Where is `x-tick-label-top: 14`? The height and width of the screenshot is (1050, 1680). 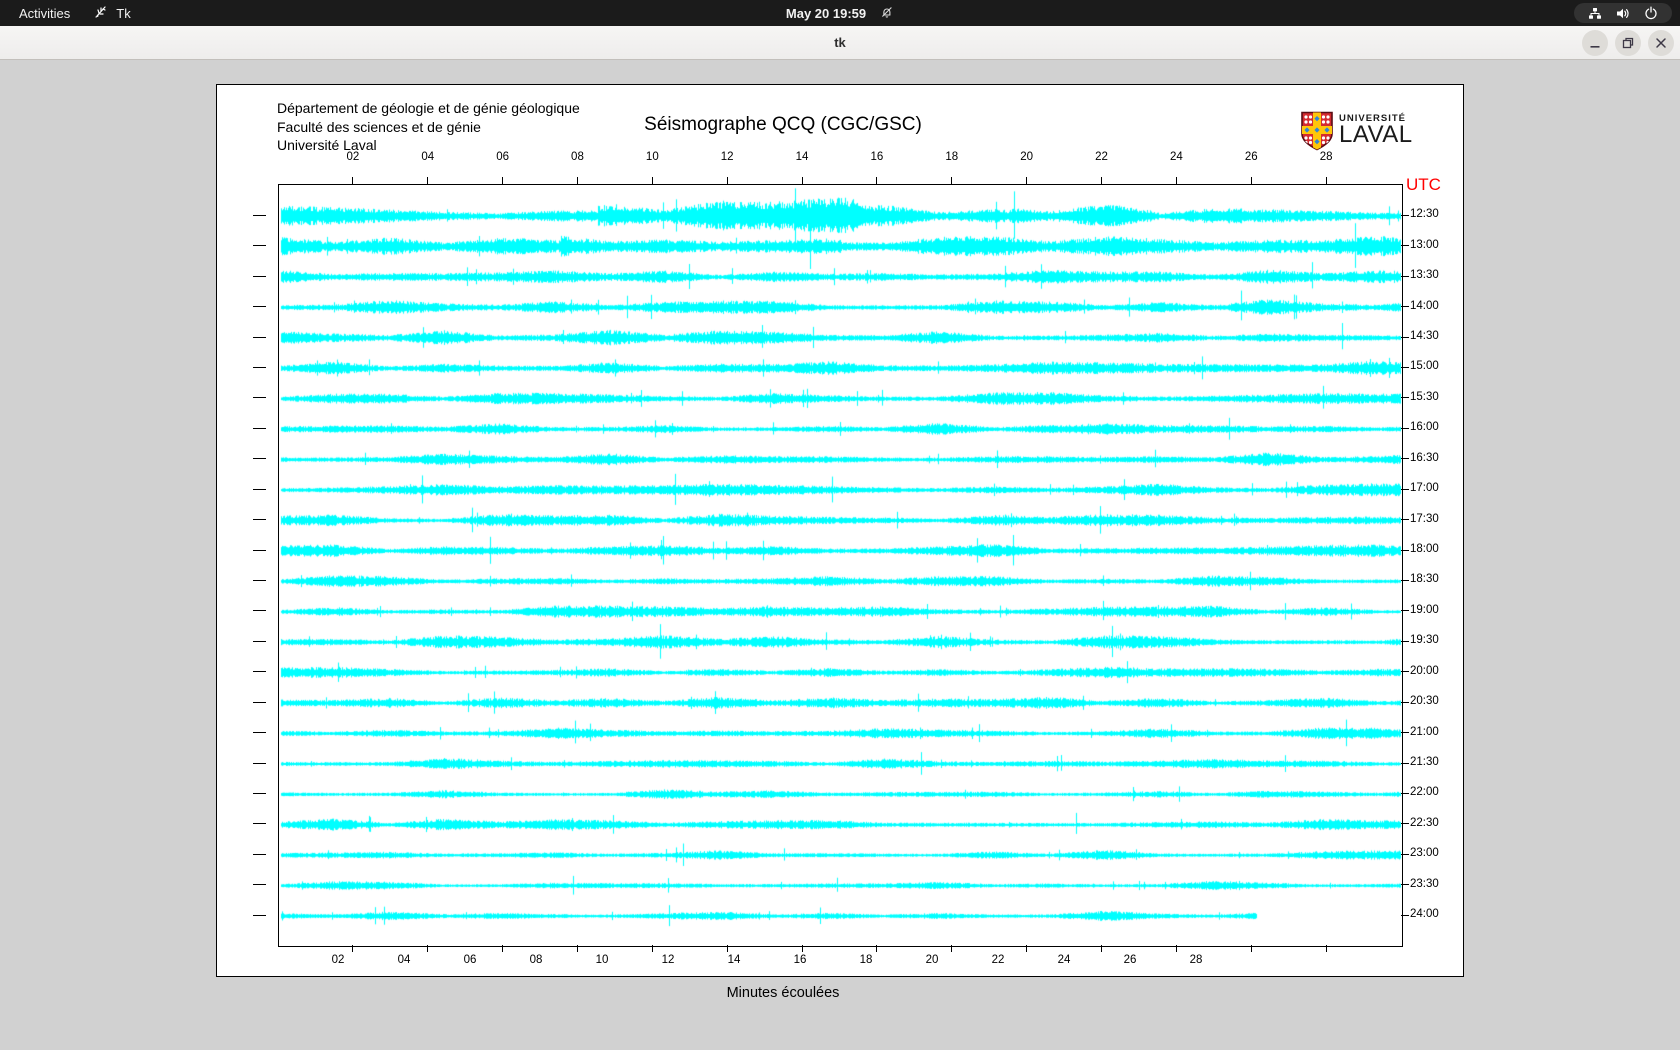 x-tick-label-top: 14 is located at coordinates (802, 157).